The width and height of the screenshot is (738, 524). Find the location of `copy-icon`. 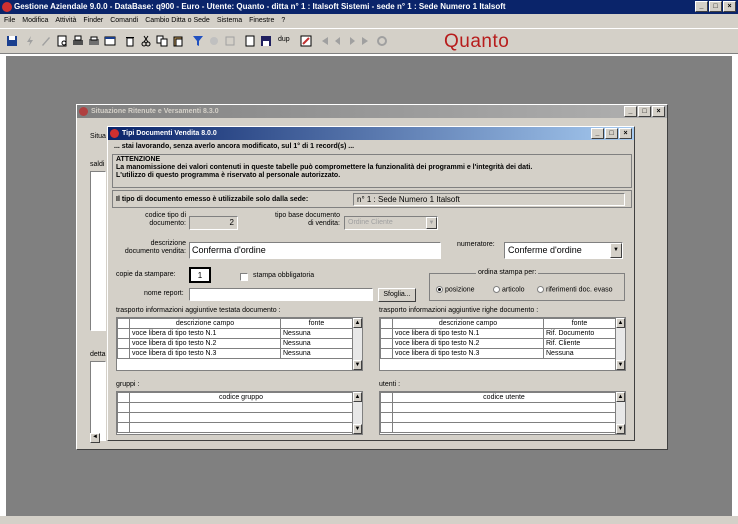

copy-icon is located at coordinates (162, 41).